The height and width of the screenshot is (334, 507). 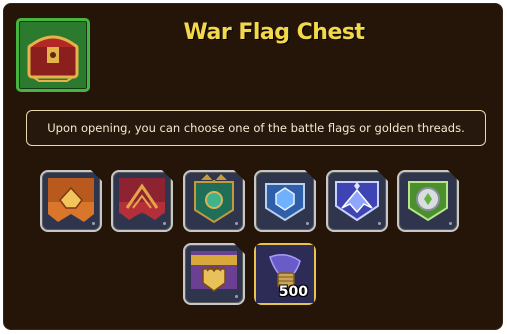 I want to click on battle-flag-blue-icon, so click(x=285, y=202).